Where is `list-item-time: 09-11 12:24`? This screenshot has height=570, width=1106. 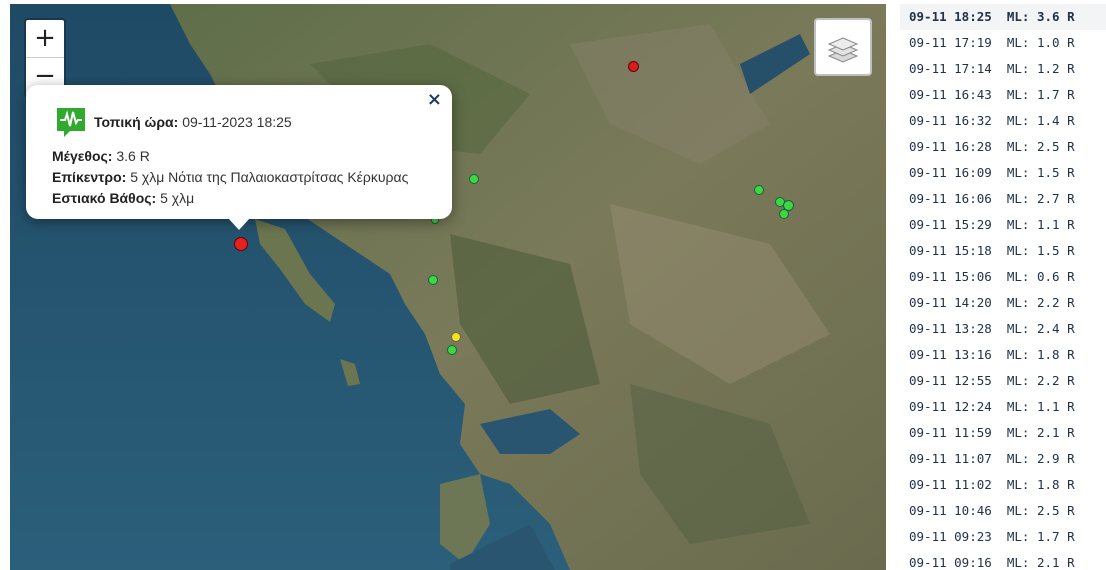 list-item-time: 09-11 12:24 is located at coordinates (950, 406).